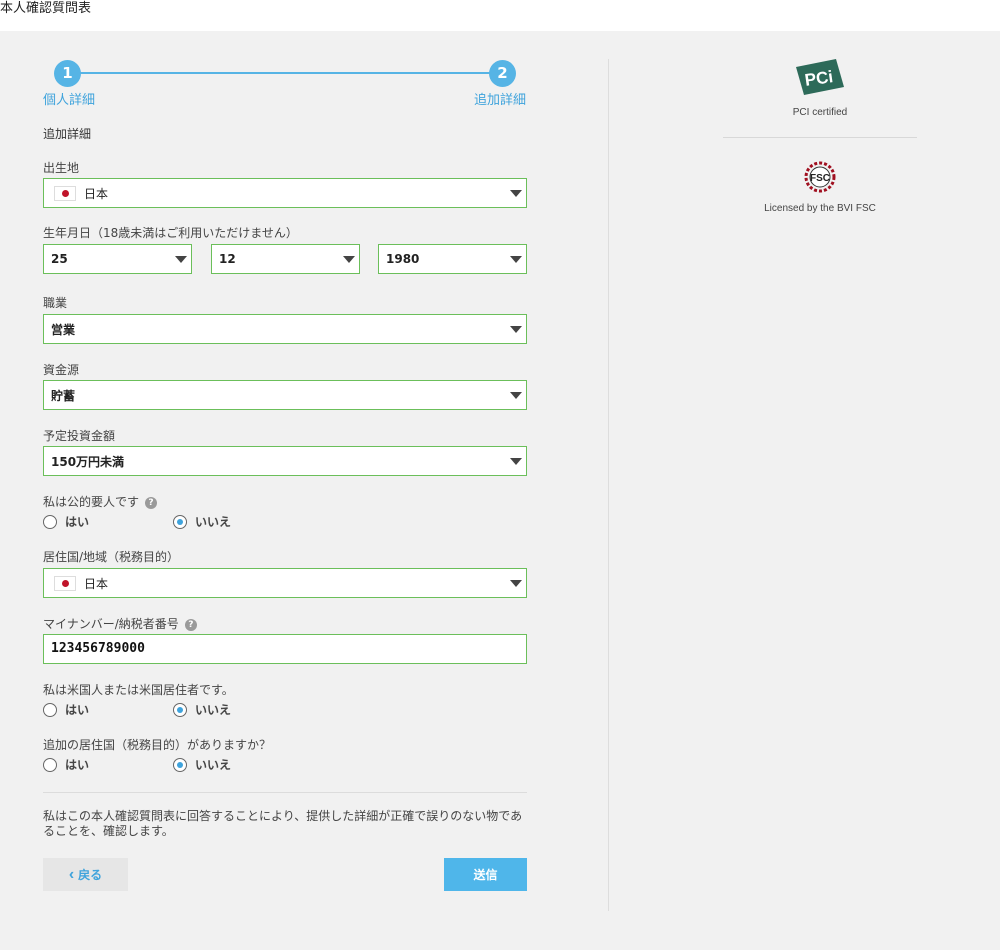 This screenshot has width=1000, height=950. What do you see at coordinates (820, 112) in the screenshot?
I see `pci-caption: PCI certified` at bounding box center [820, 112].